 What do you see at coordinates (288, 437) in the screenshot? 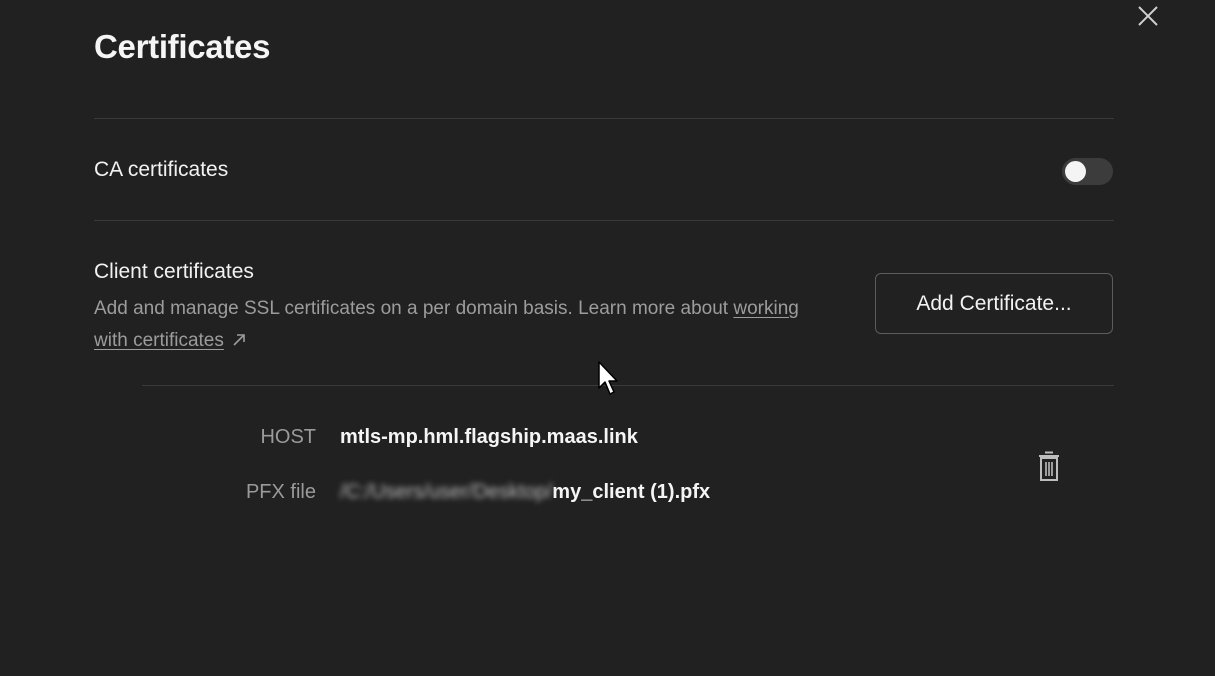
I see `host-label: HOST` at bounding box center [288, 437].